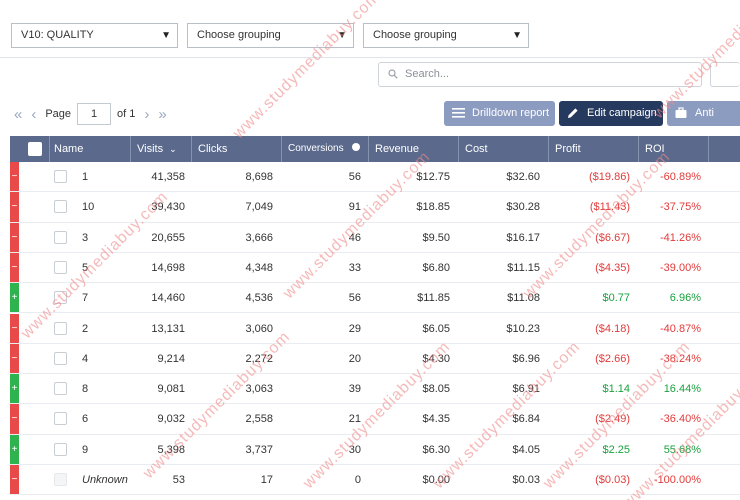  What do you see at coordinates (171, 358) in the screenshot?
I see `cell-visits: 9,214` at bounding box center [171, 358].